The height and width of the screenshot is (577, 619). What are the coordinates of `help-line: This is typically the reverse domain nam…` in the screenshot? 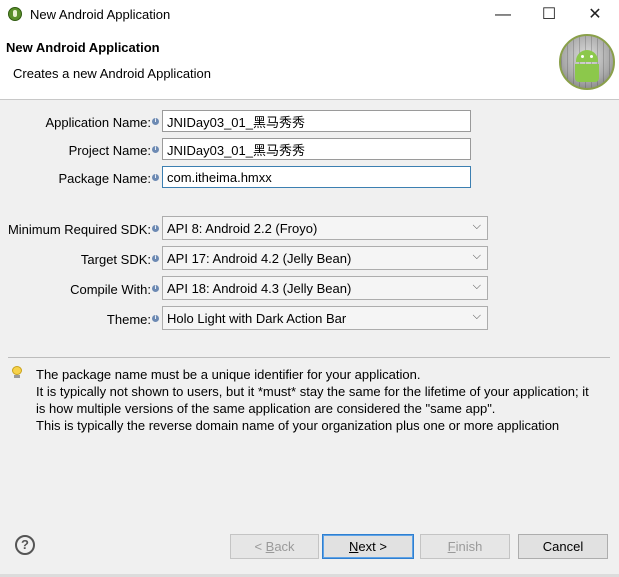 It's located at (298, 425).